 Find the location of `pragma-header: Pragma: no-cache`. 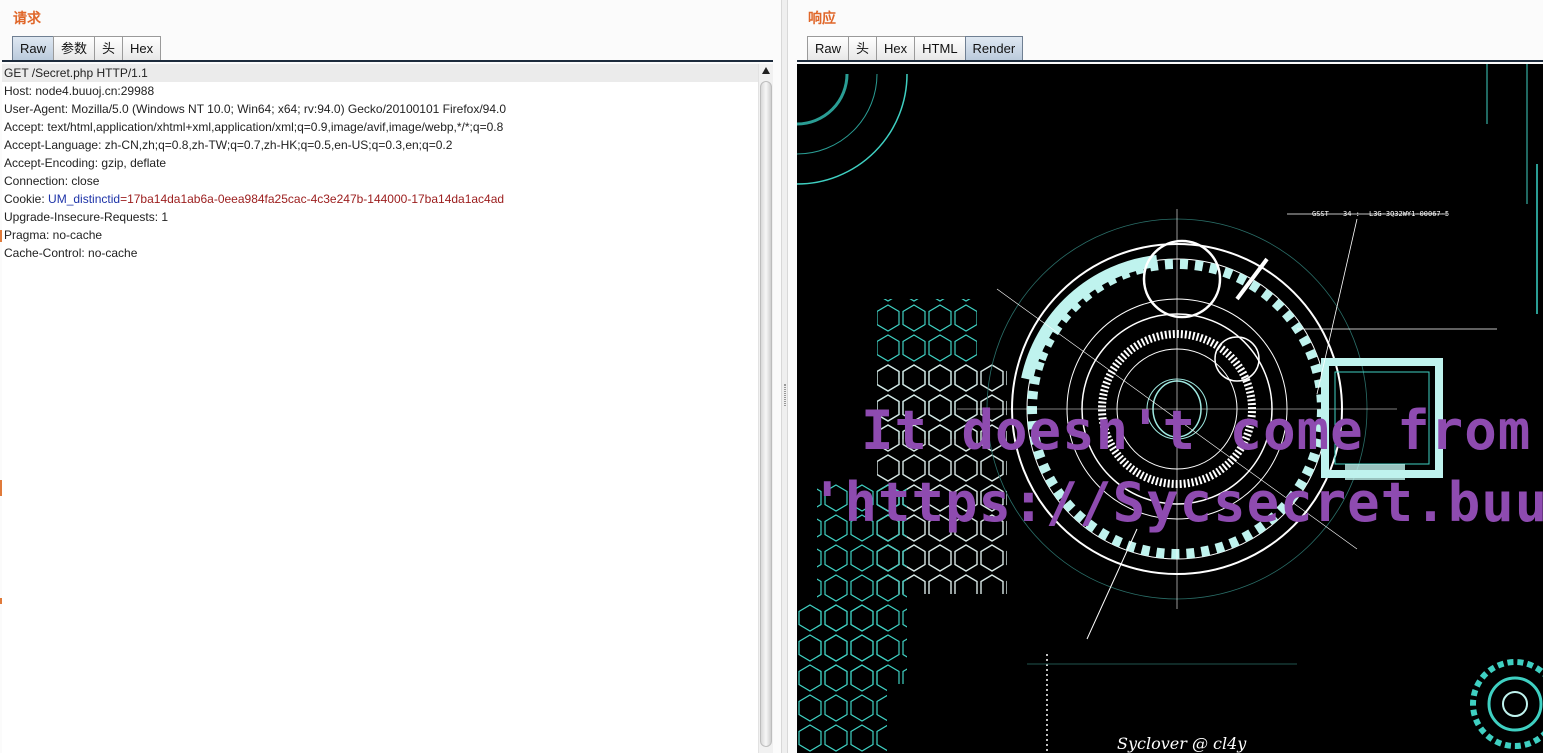

pragma-header: Pragma: no-cache is located at coordinates (53, 235).